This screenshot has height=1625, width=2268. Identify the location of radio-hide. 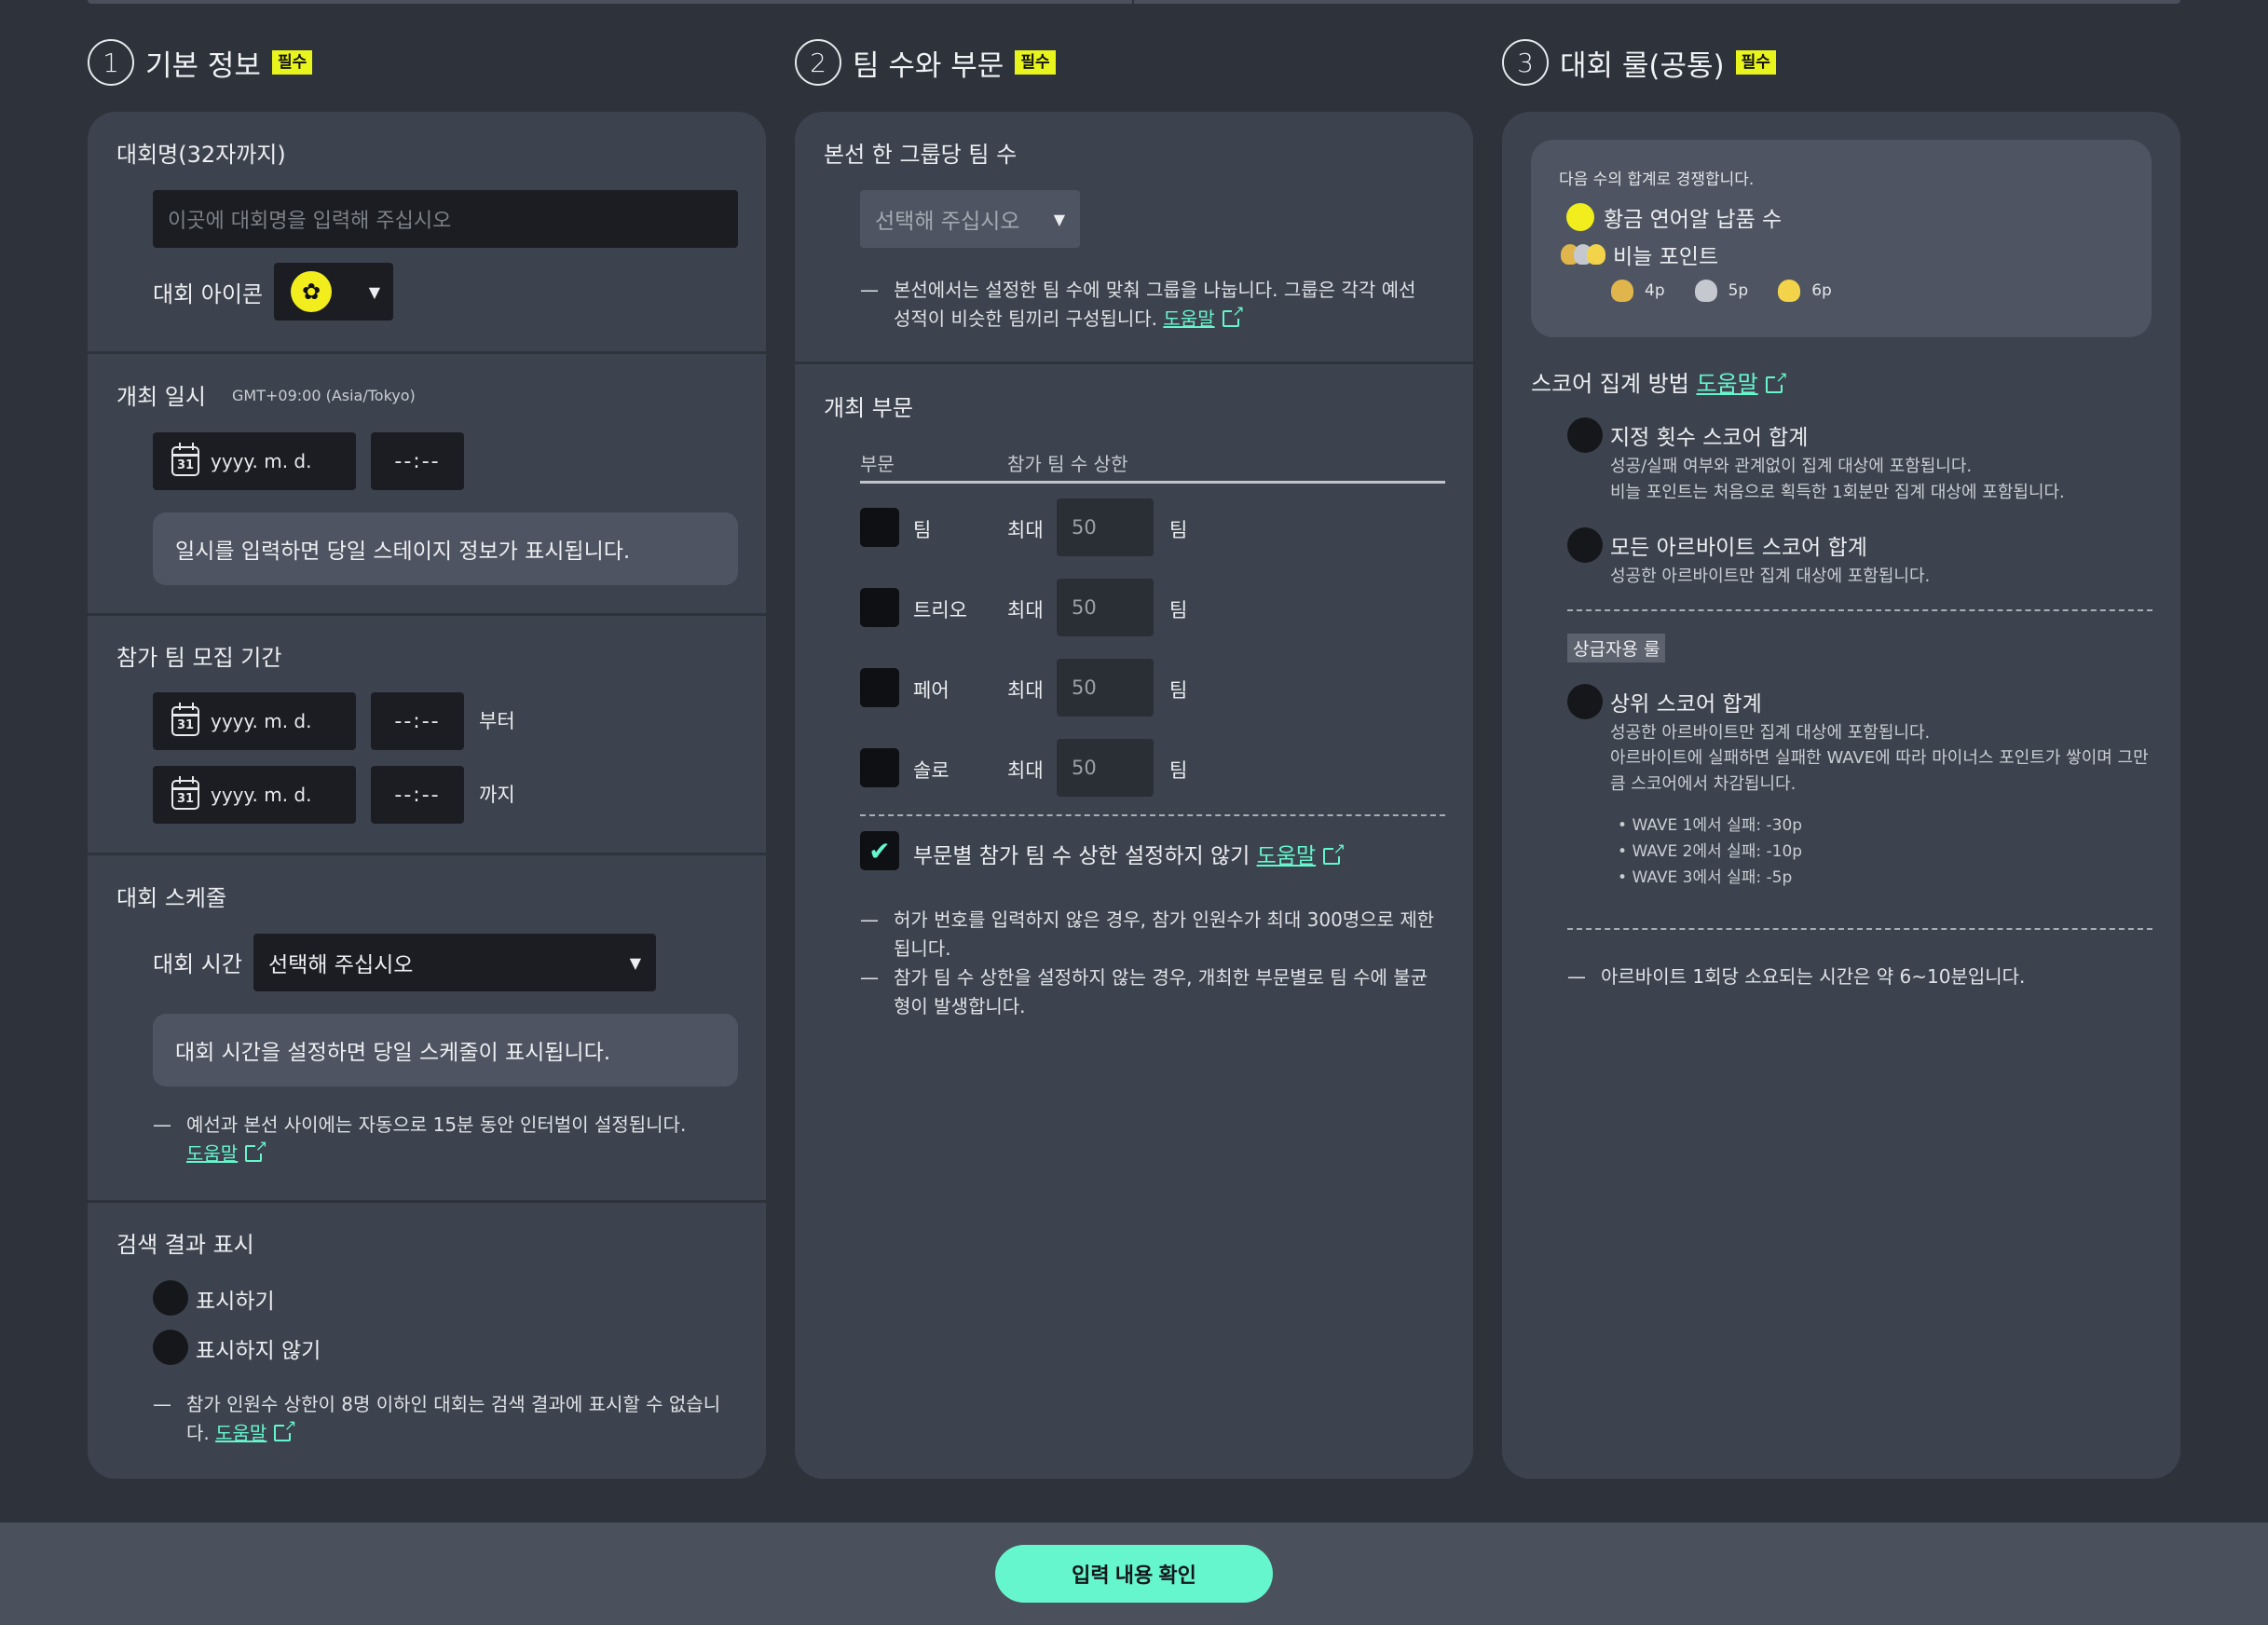
(170, 1347).